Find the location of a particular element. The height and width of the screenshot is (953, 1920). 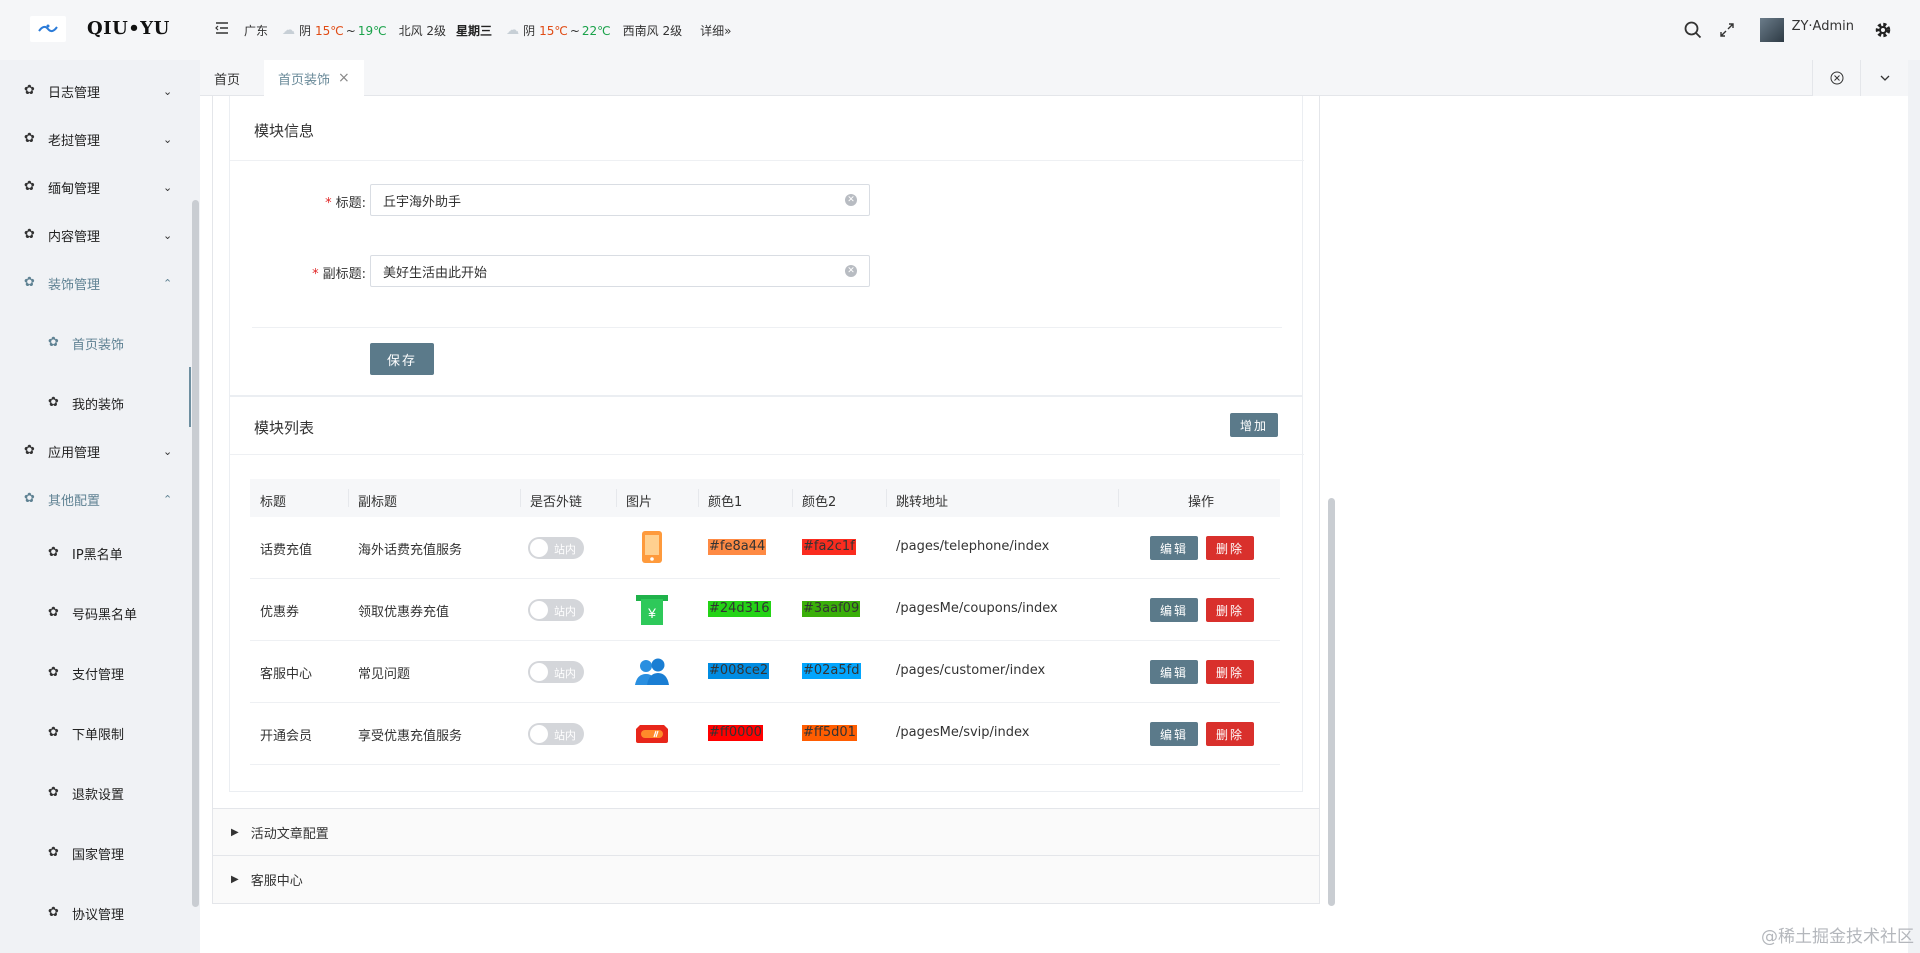

sidebar-item-decoration: ✿ 装饰管理 ⌃ is located at coordinates (95, 283).